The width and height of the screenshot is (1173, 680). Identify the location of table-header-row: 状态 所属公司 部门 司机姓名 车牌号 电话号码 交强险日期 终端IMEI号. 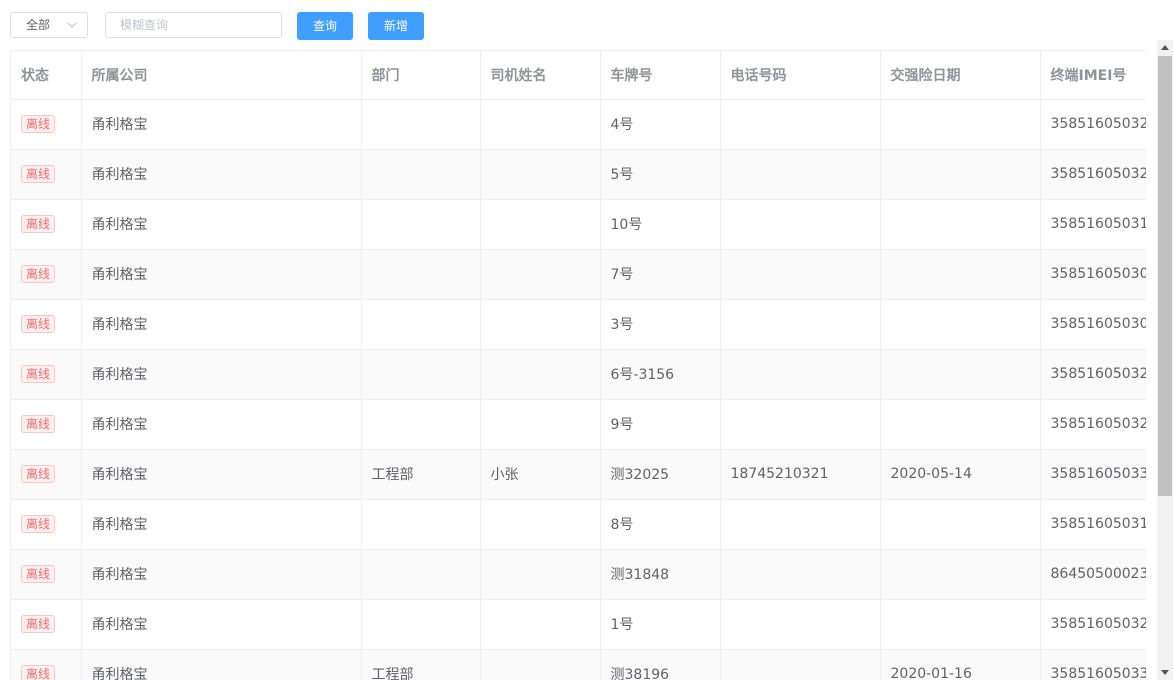
(578, 75).